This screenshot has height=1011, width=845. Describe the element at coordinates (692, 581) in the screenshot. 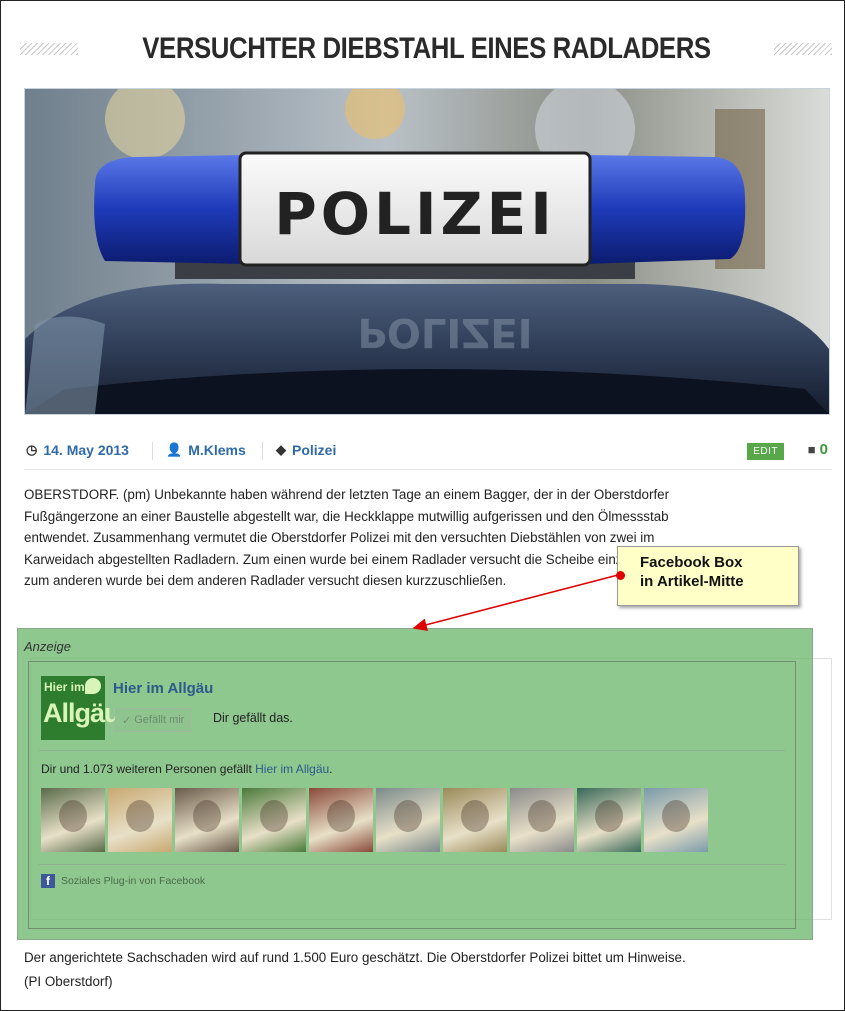

I see `callout-line: in Artikel-Mitte` at that location.